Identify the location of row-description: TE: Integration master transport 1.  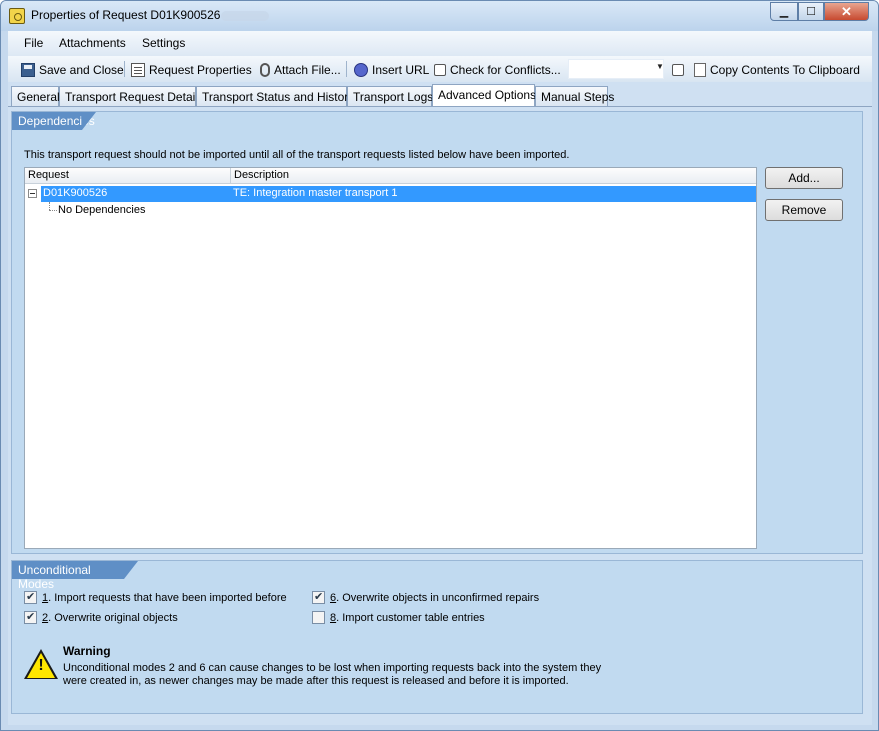
(315, 193).